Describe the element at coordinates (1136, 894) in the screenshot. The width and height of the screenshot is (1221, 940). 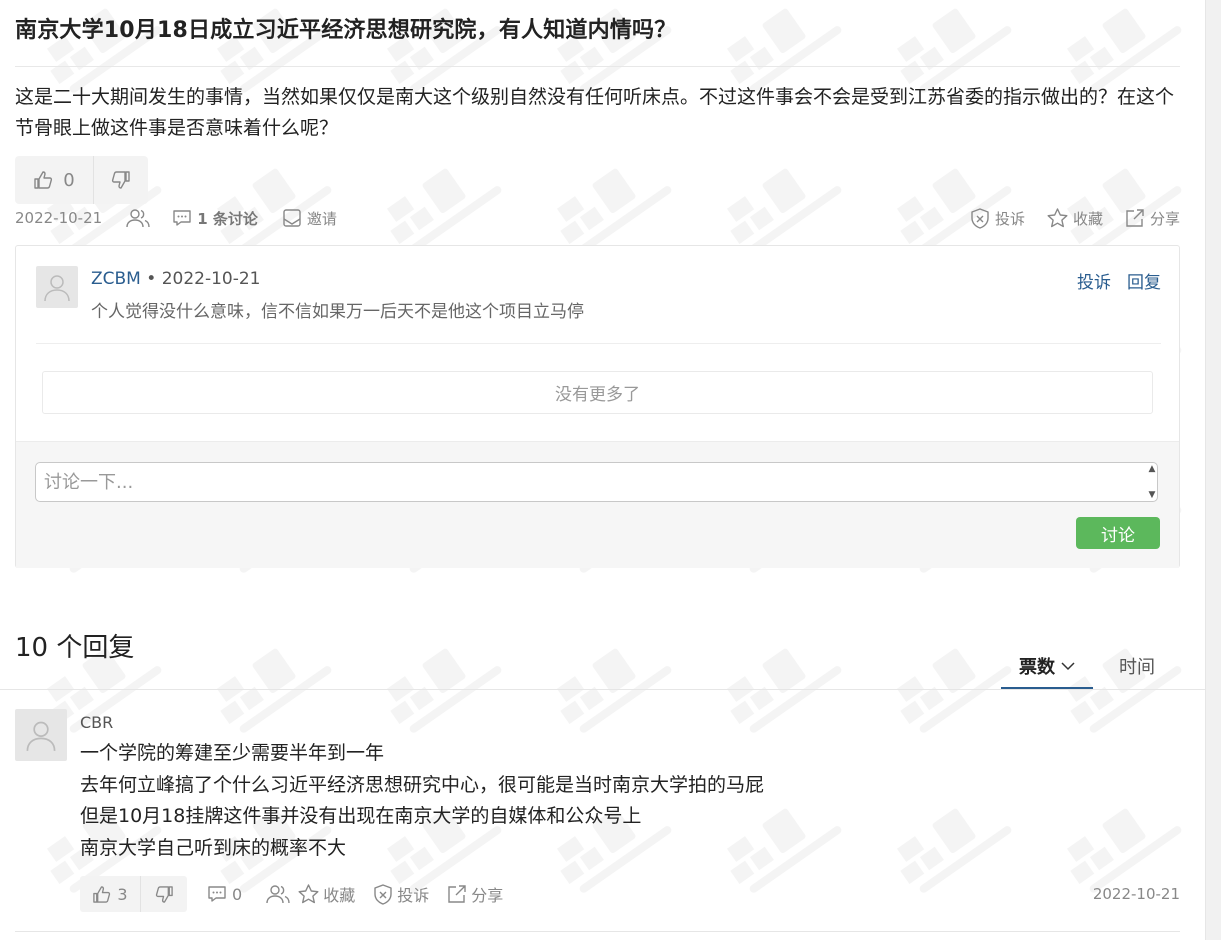
I see `reply-date: 2022-10-21` at that location.